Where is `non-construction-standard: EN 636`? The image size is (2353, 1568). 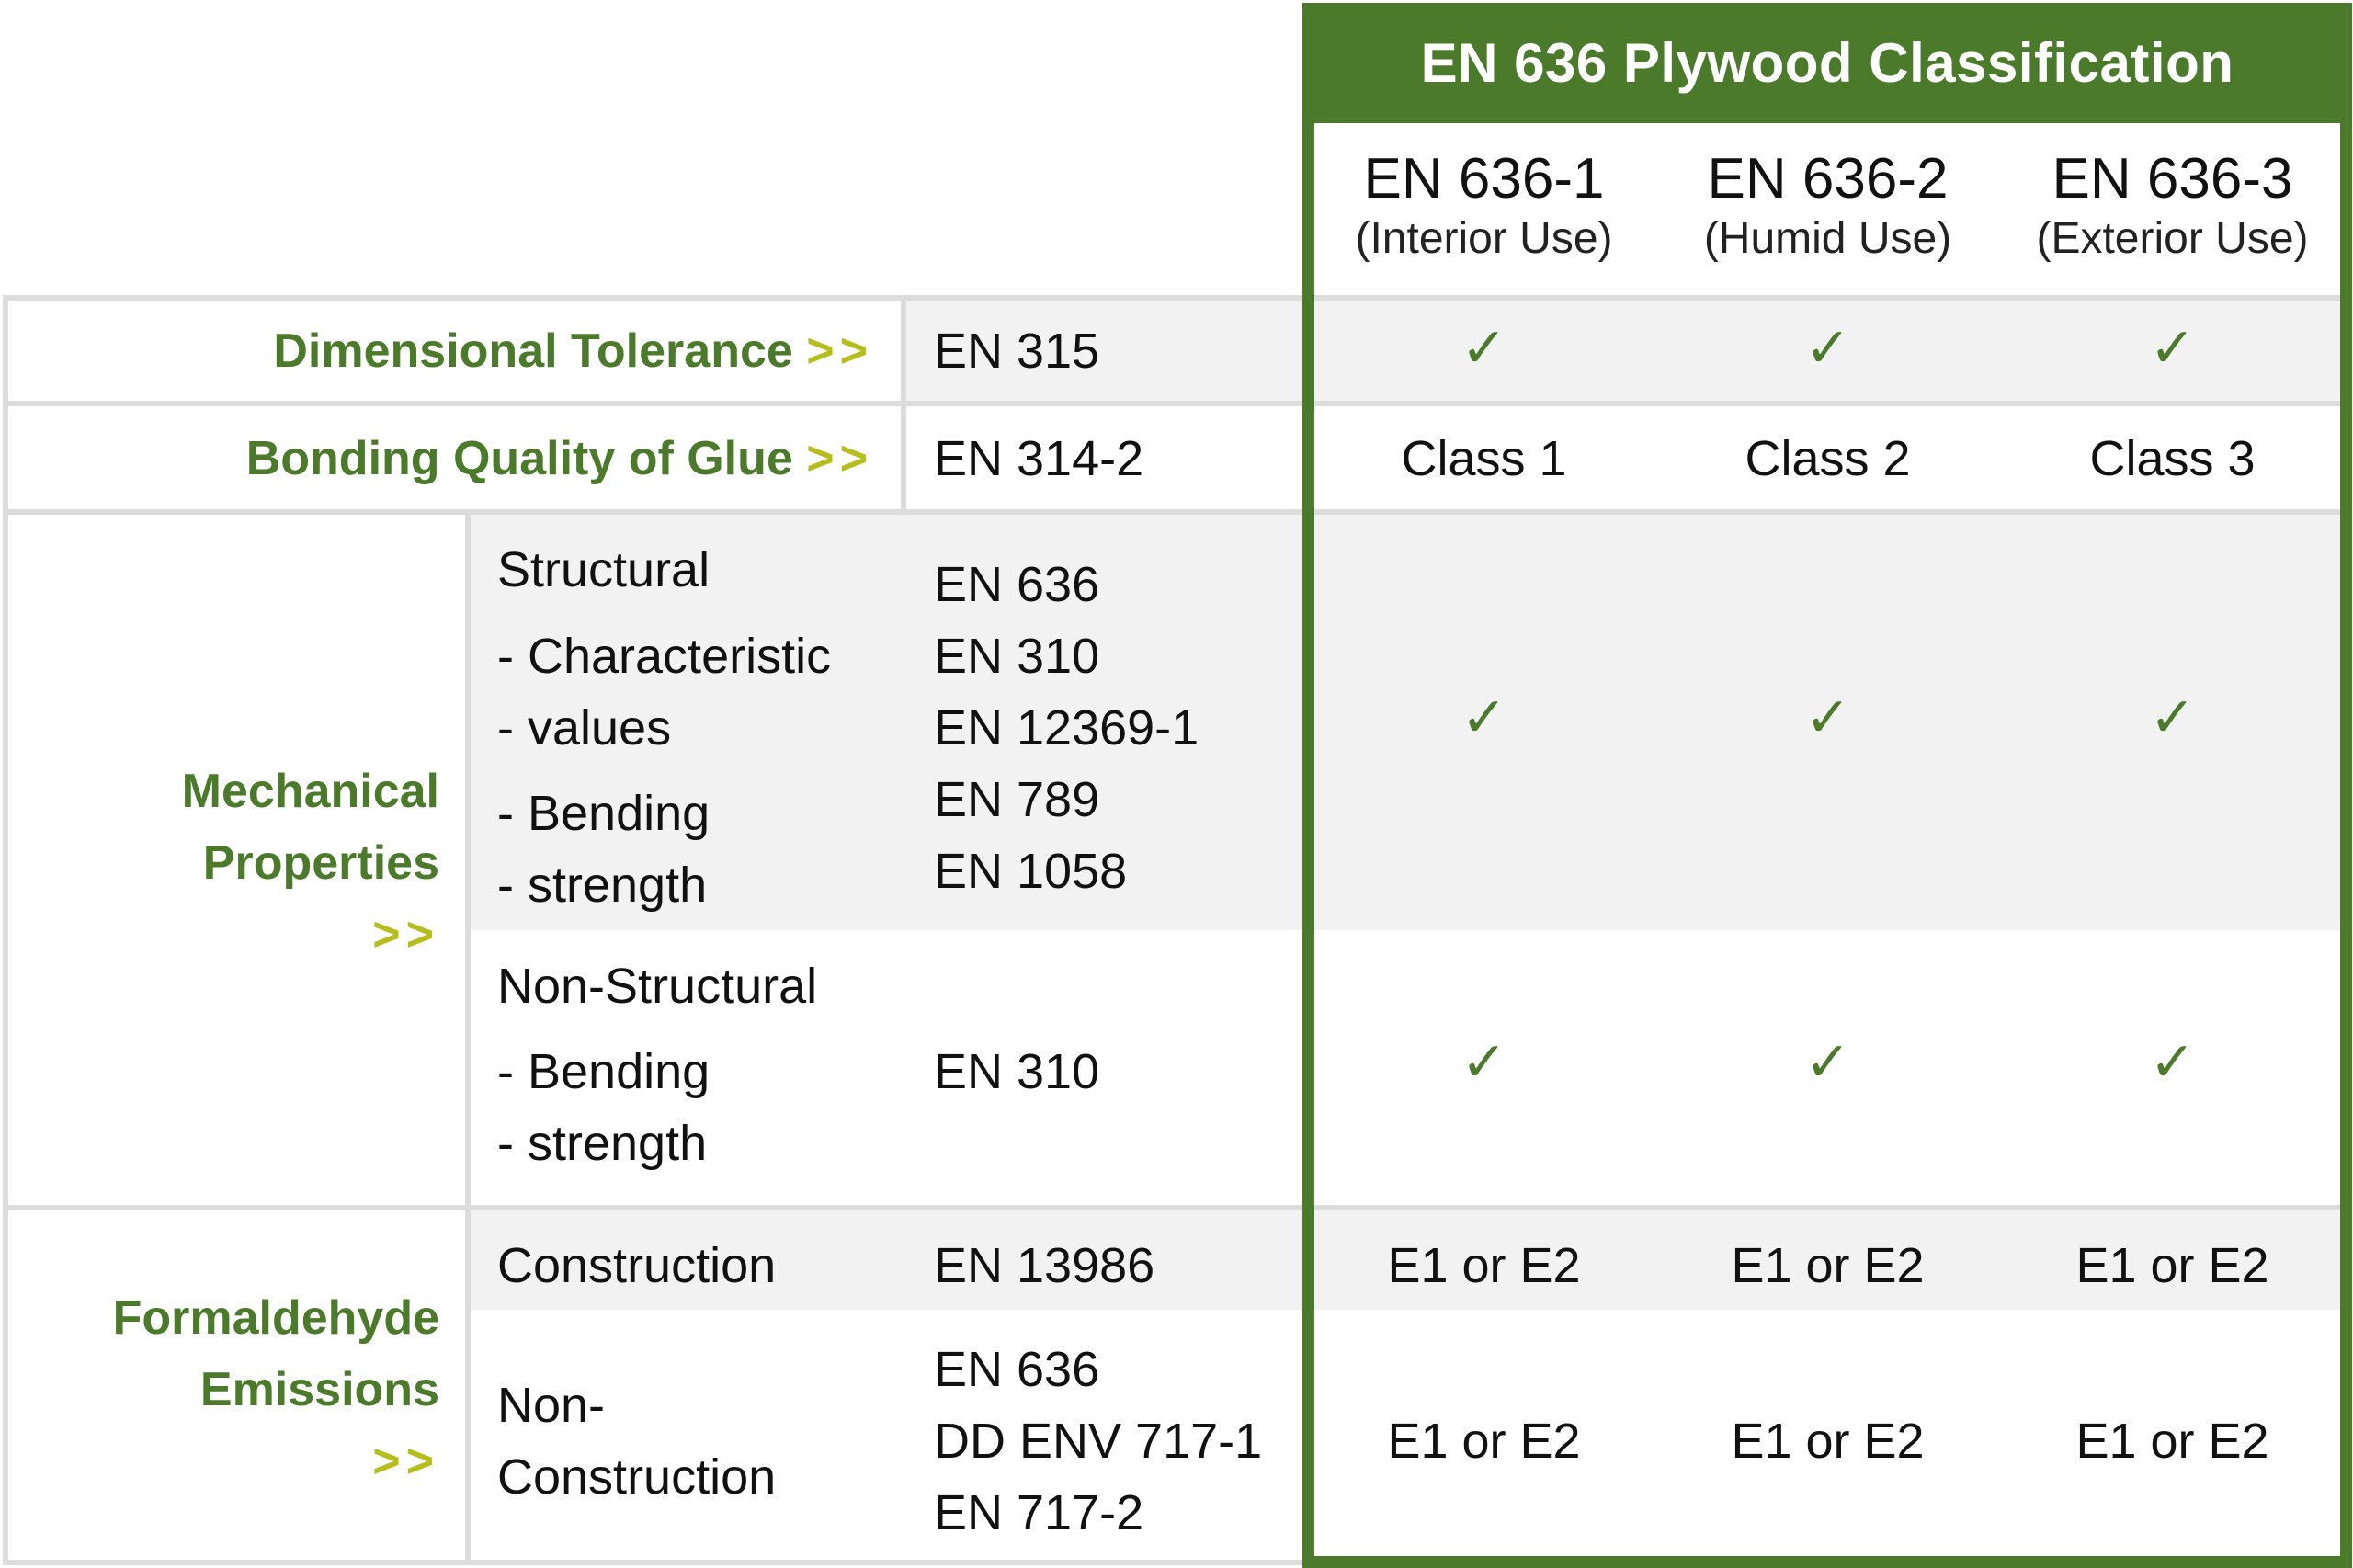
non-construction-standard: EN 636 is located at coordinates (1017, 1369).